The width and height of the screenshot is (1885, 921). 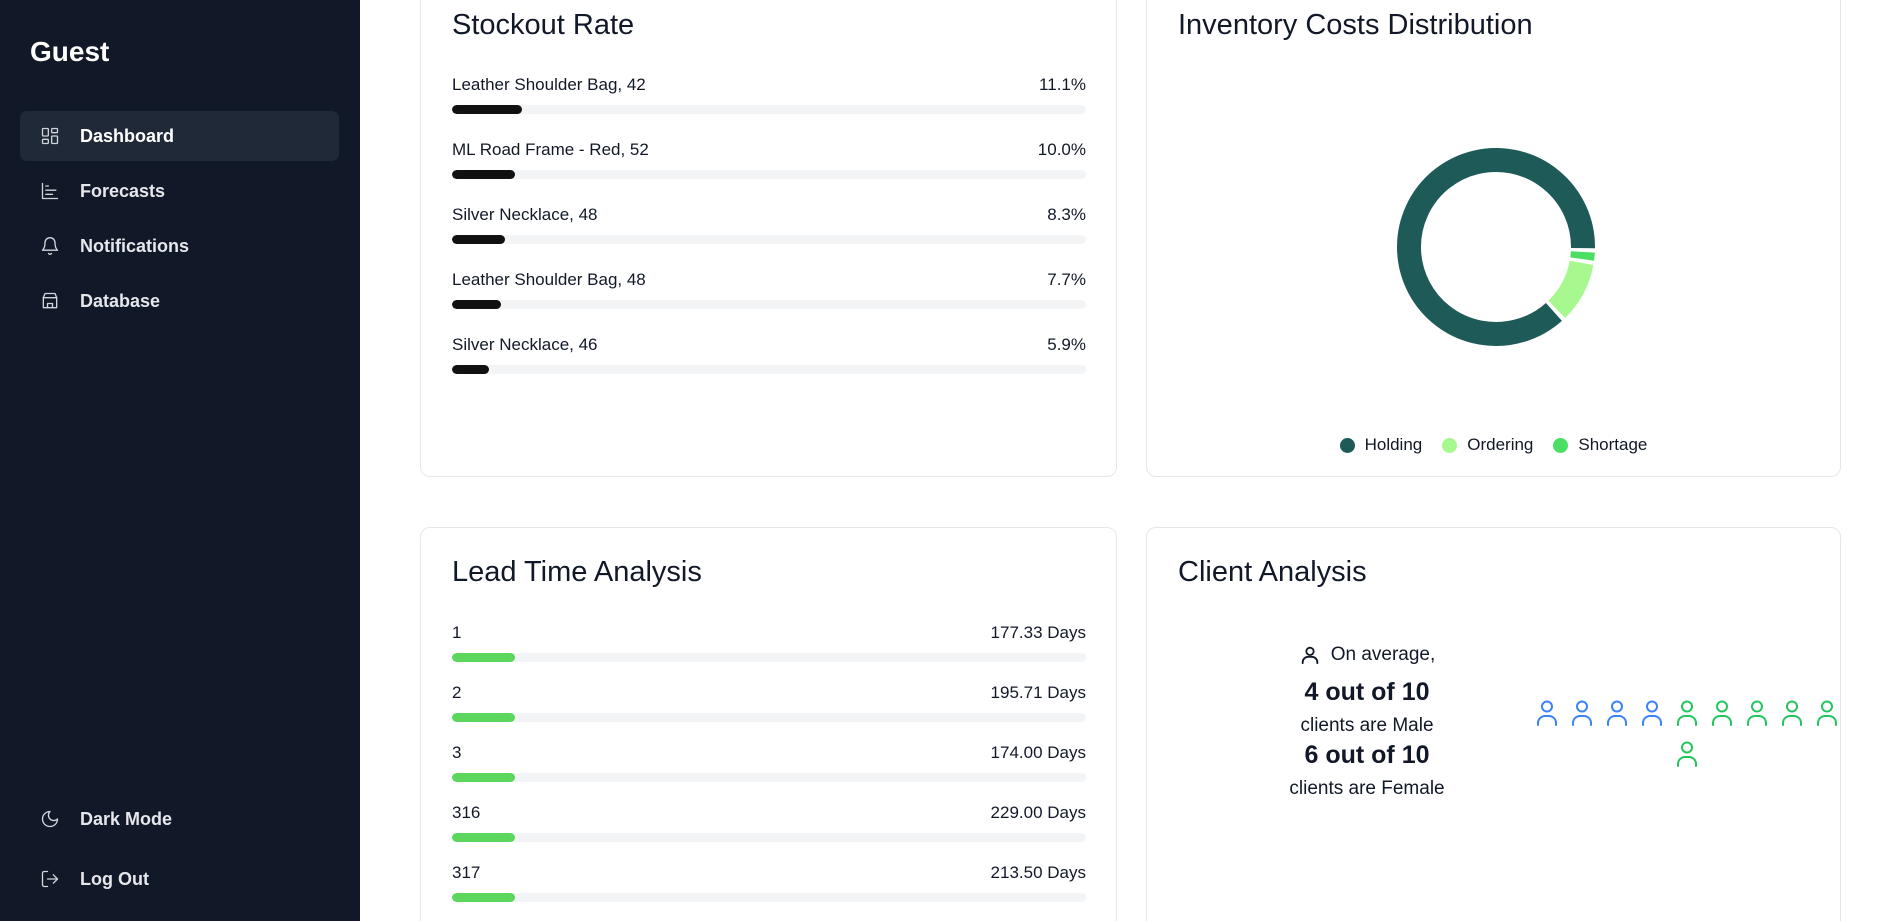 I want to click on donut-slice-shortage, so click(x=1582, y=256).